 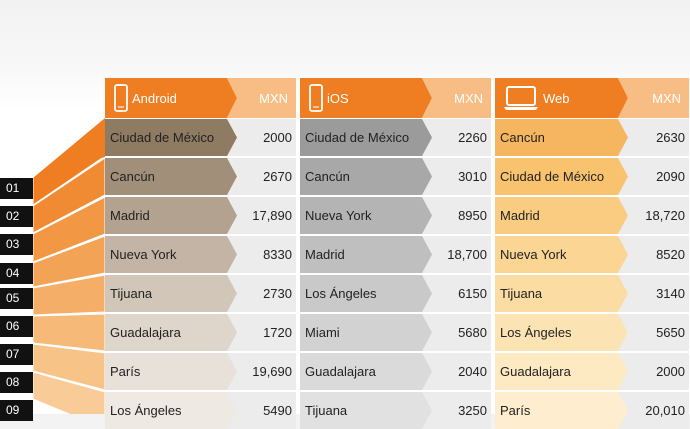 I want to click on price-value: 6150, so click(x=472, y=293).